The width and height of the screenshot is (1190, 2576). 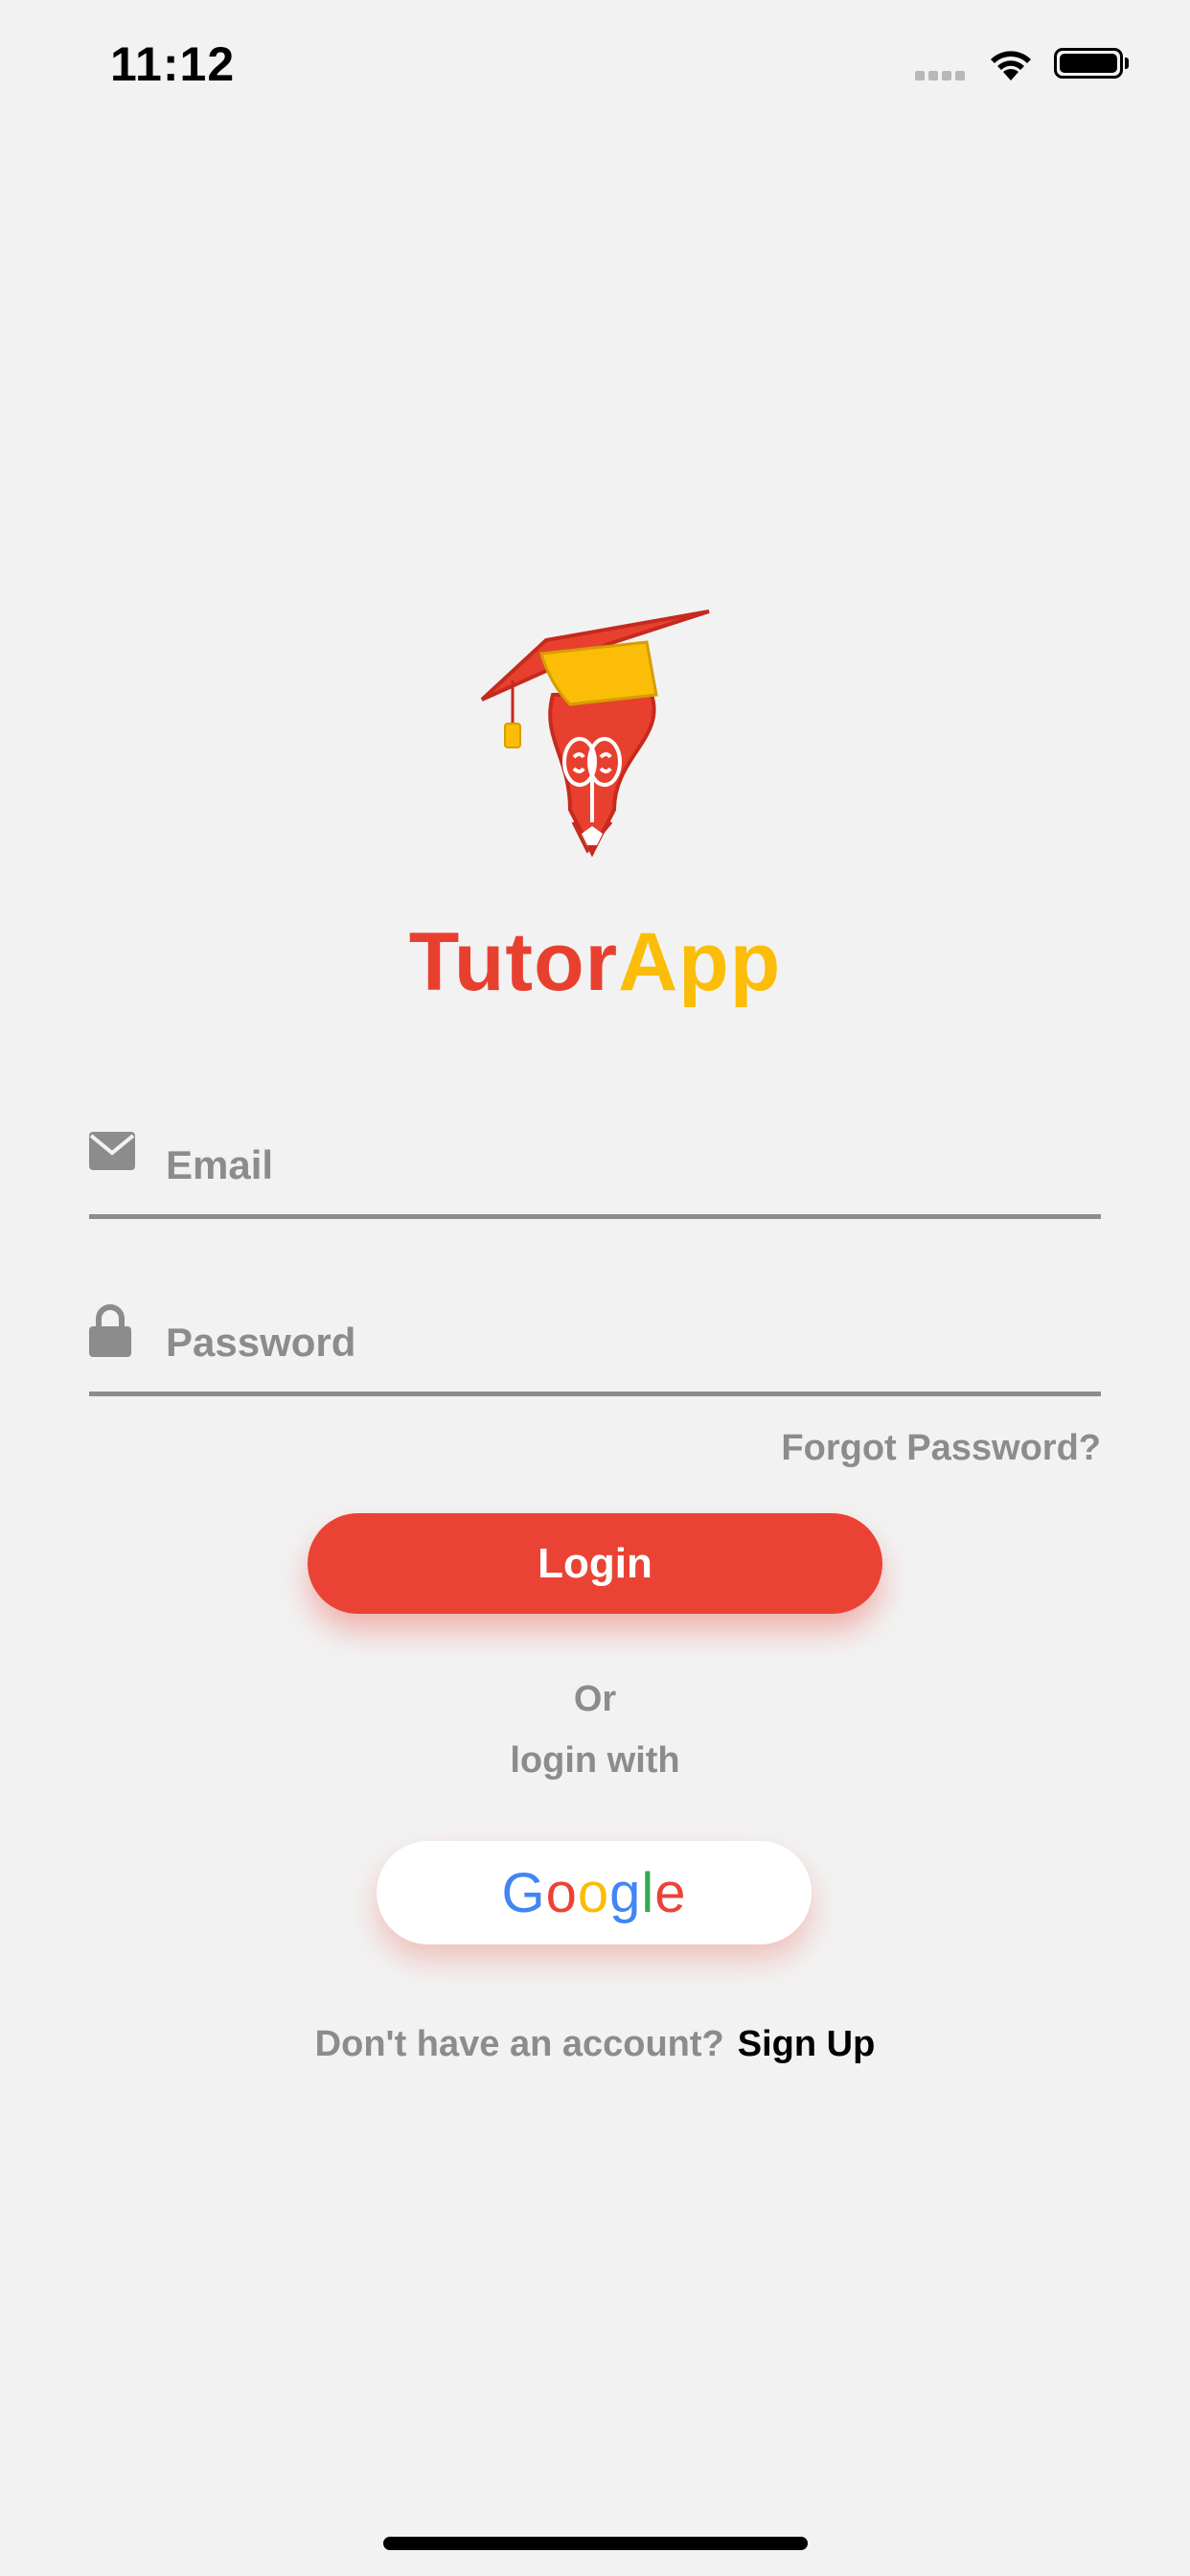 I want to click on google-letter: g, so click(x=625, y=1892).